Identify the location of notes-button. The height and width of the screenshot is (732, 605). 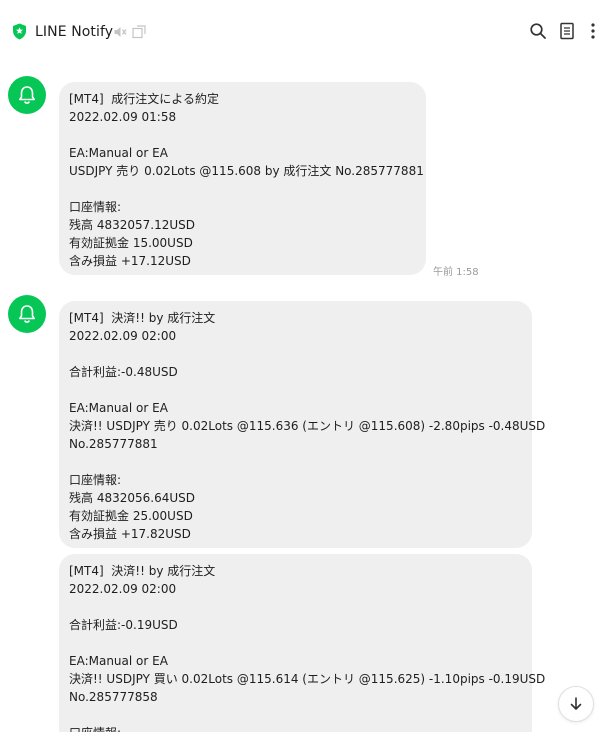
(567, 31).